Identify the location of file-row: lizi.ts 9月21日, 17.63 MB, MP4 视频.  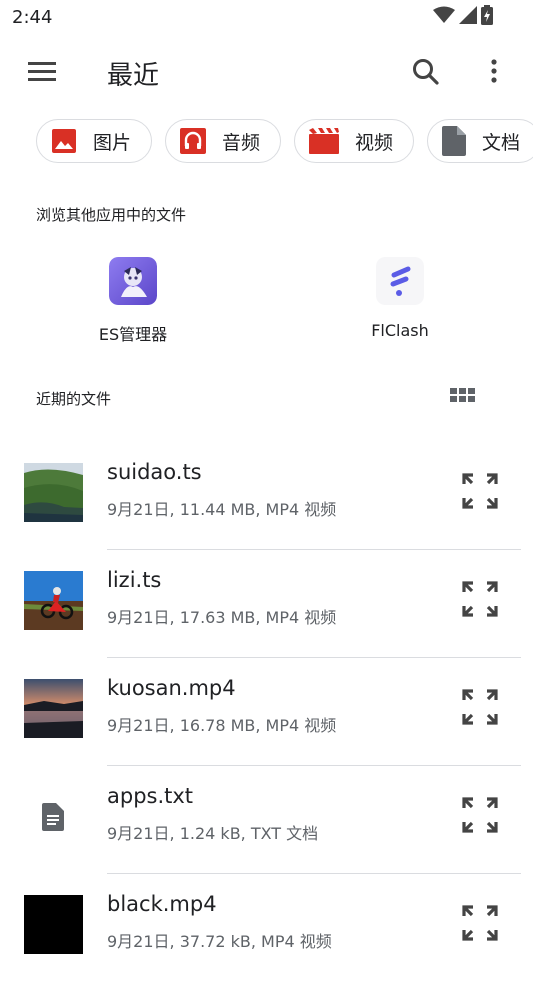
(266, 604).